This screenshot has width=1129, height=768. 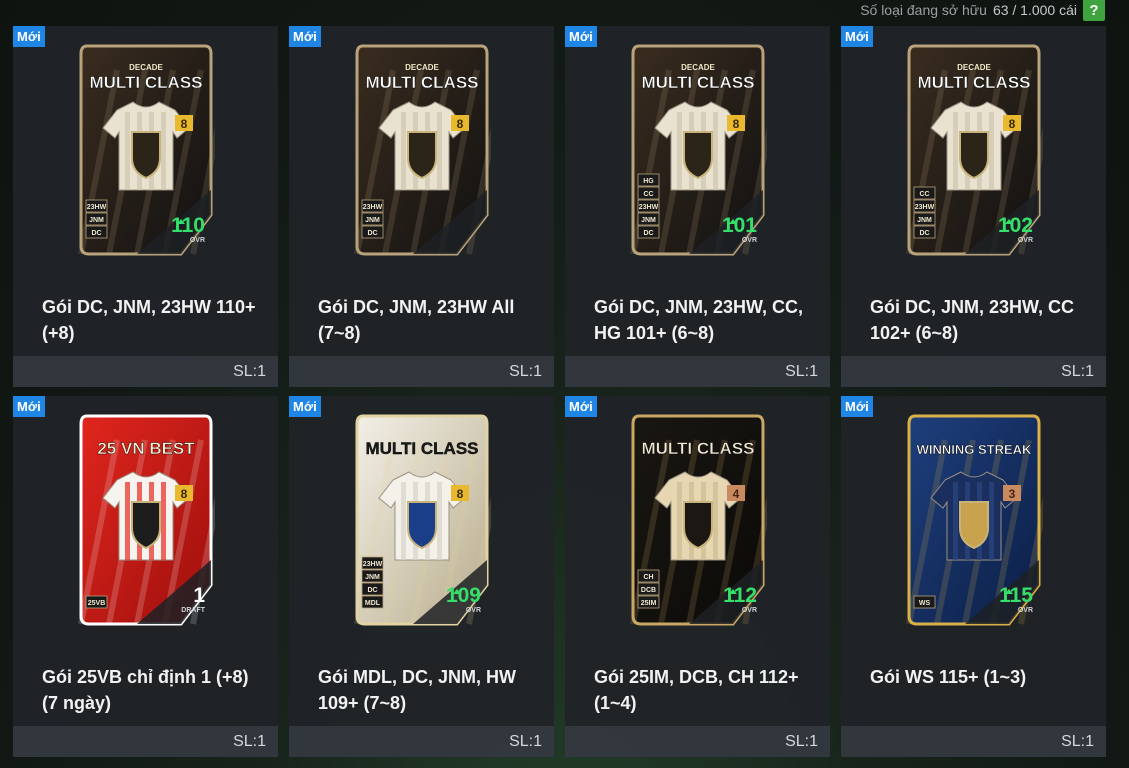 I want to click on pack-card-image: MULTI CLASS 4 CH DCB 25IM 112 OVR, so click(x=698, y=520).